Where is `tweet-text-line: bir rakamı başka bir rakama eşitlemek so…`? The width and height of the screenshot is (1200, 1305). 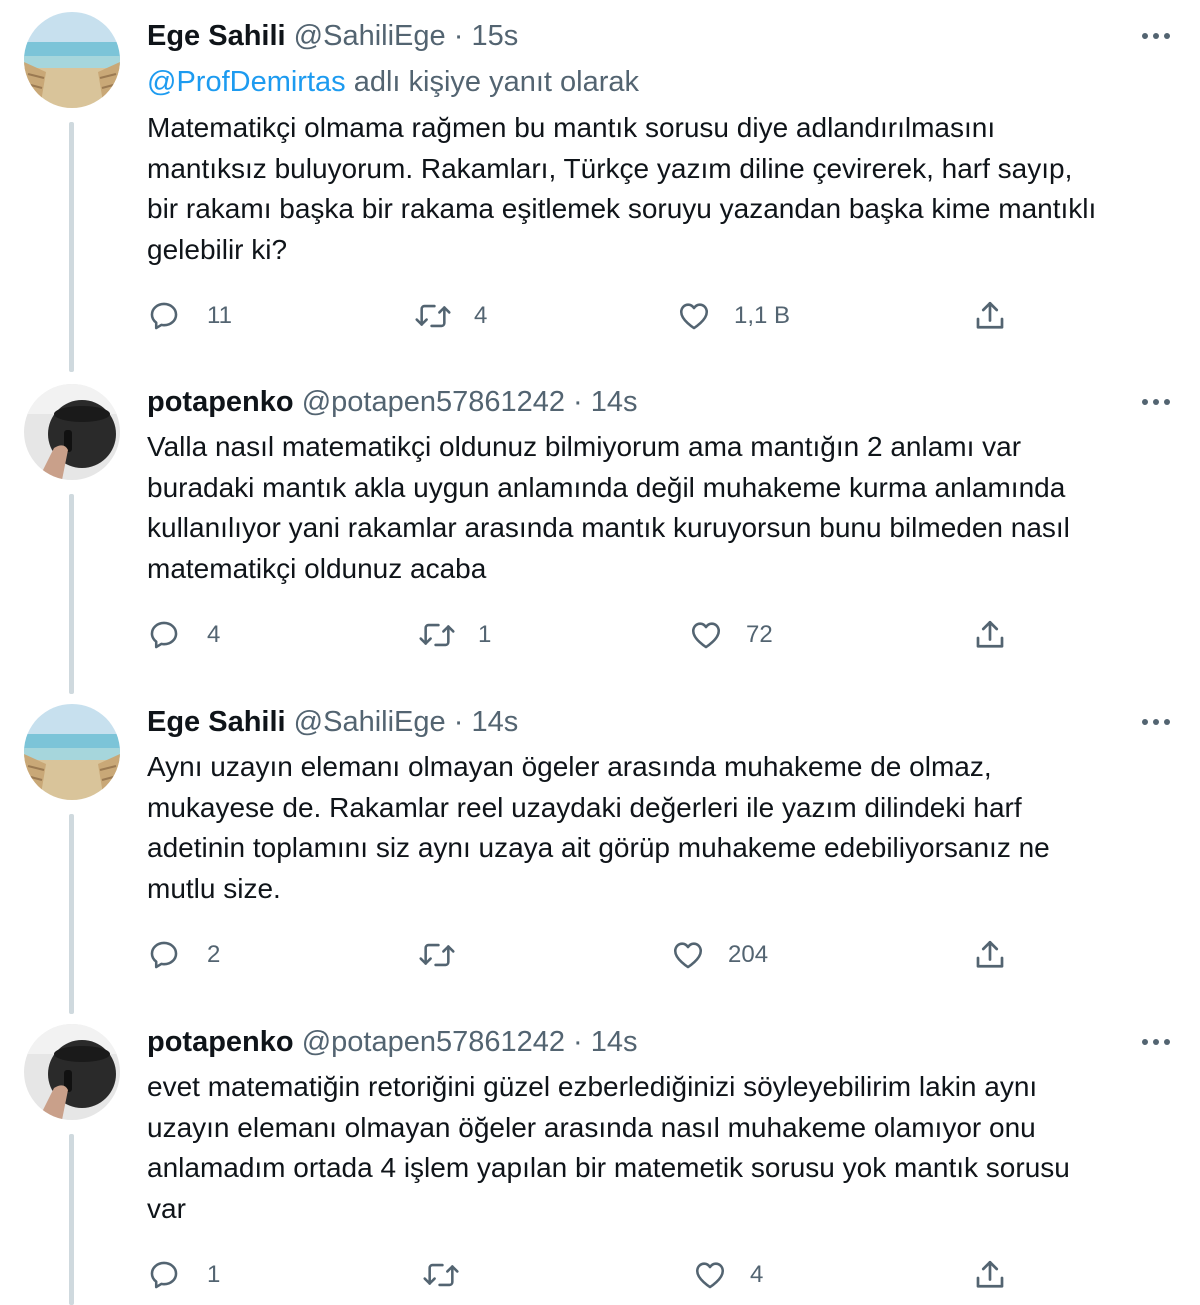
tweet-text-line: bir rakamı başka bir rakama eşitlemek so… is located at coordinates (622, 208).